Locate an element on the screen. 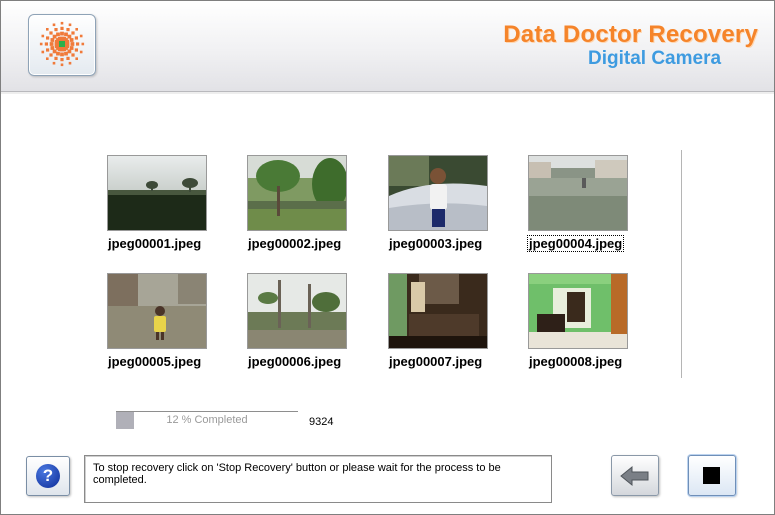 This screenshot has width=775, height=515. thumbnail-item: jpeg00001.jpeg is located at coordinates (157, 204).